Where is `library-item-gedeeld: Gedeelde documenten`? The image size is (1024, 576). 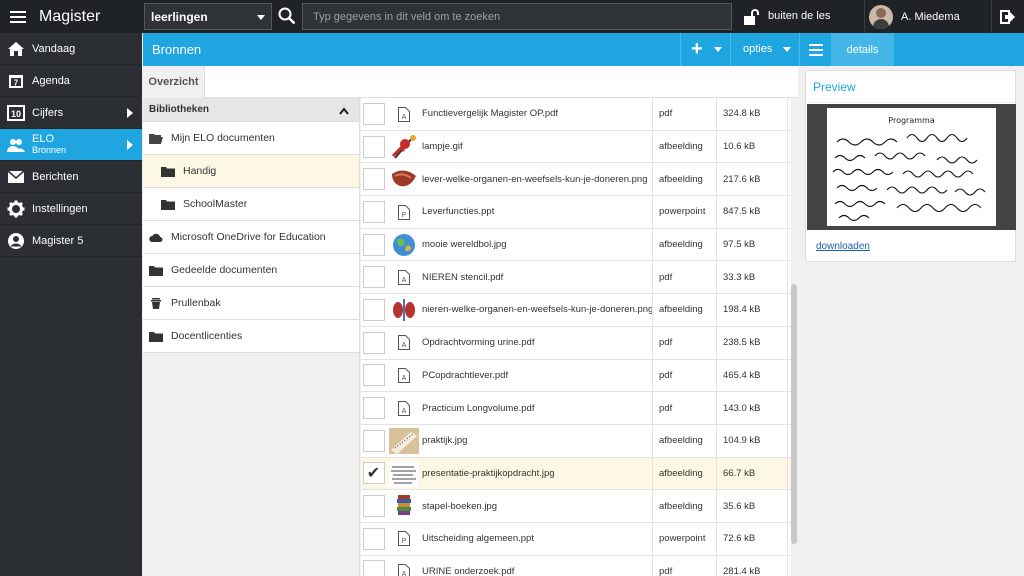
library-item-gedeeld: Gedeelde documenten is located at coordinates (251, 270).